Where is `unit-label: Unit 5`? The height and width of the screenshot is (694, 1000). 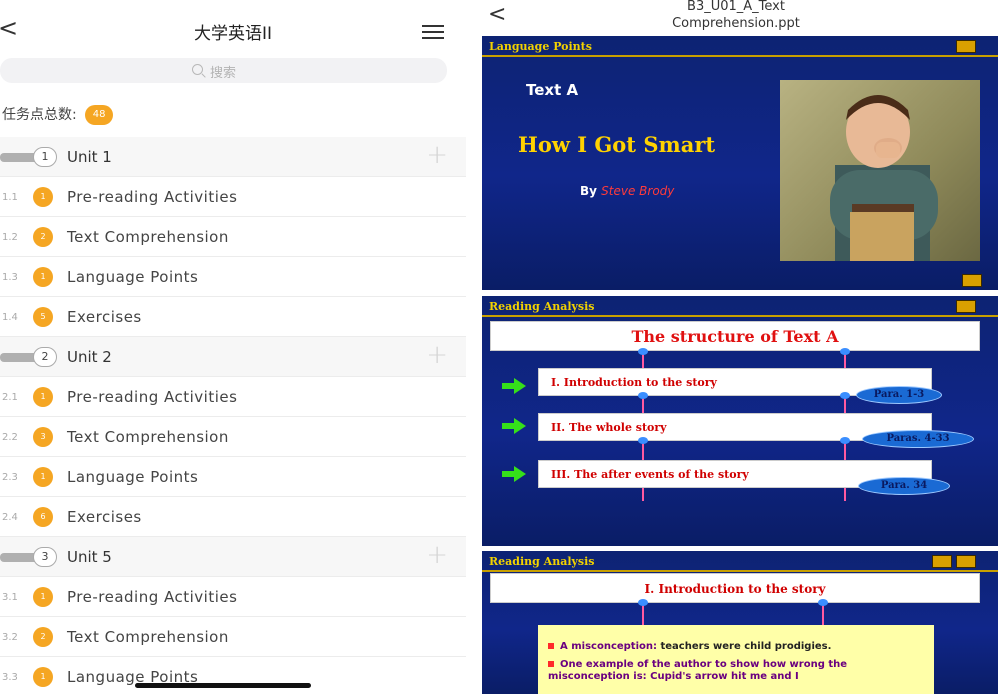 unit-label: Unit 5 is located at coordinates (89, 557).